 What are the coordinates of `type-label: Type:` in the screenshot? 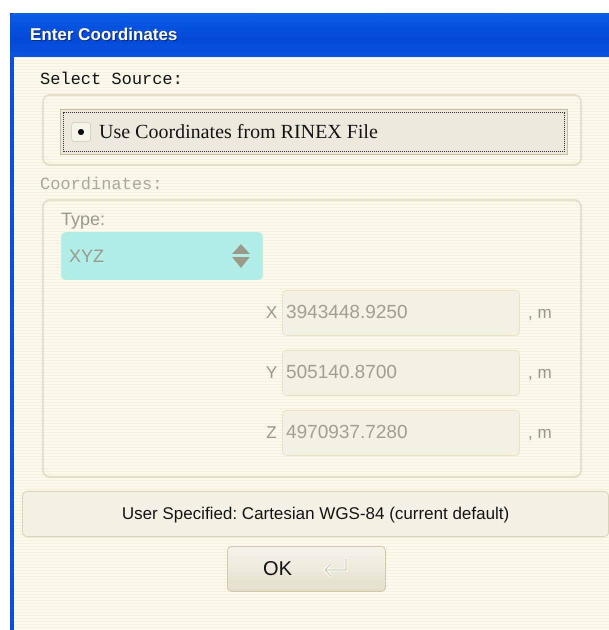 It's located at (83, 219).